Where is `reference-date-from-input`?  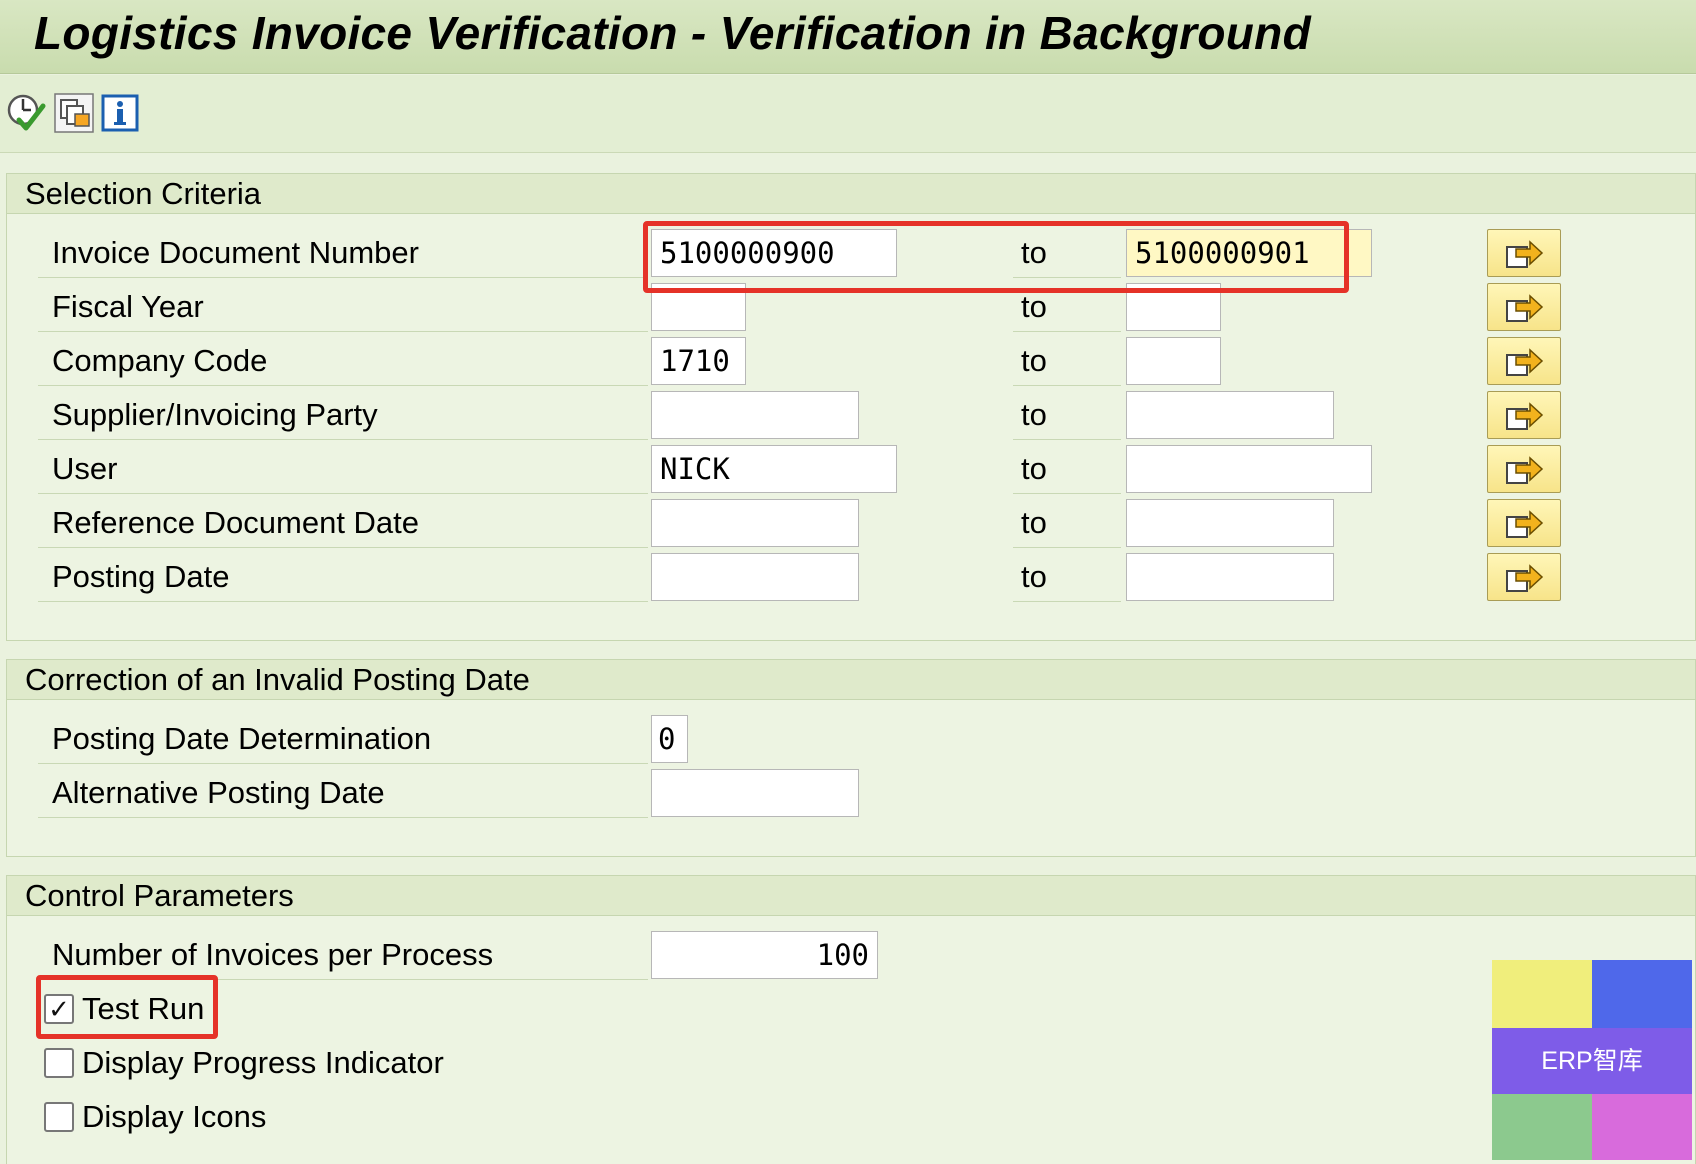
reference-date-from-input is located at coordinates (755, 523).